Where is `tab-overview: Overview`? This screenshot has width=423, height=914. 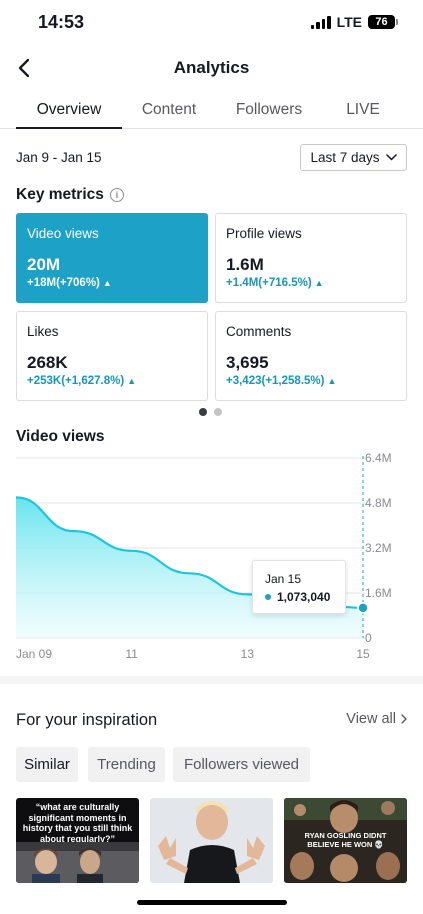 tab-overview: Overview is located at coordinates (69, 109).